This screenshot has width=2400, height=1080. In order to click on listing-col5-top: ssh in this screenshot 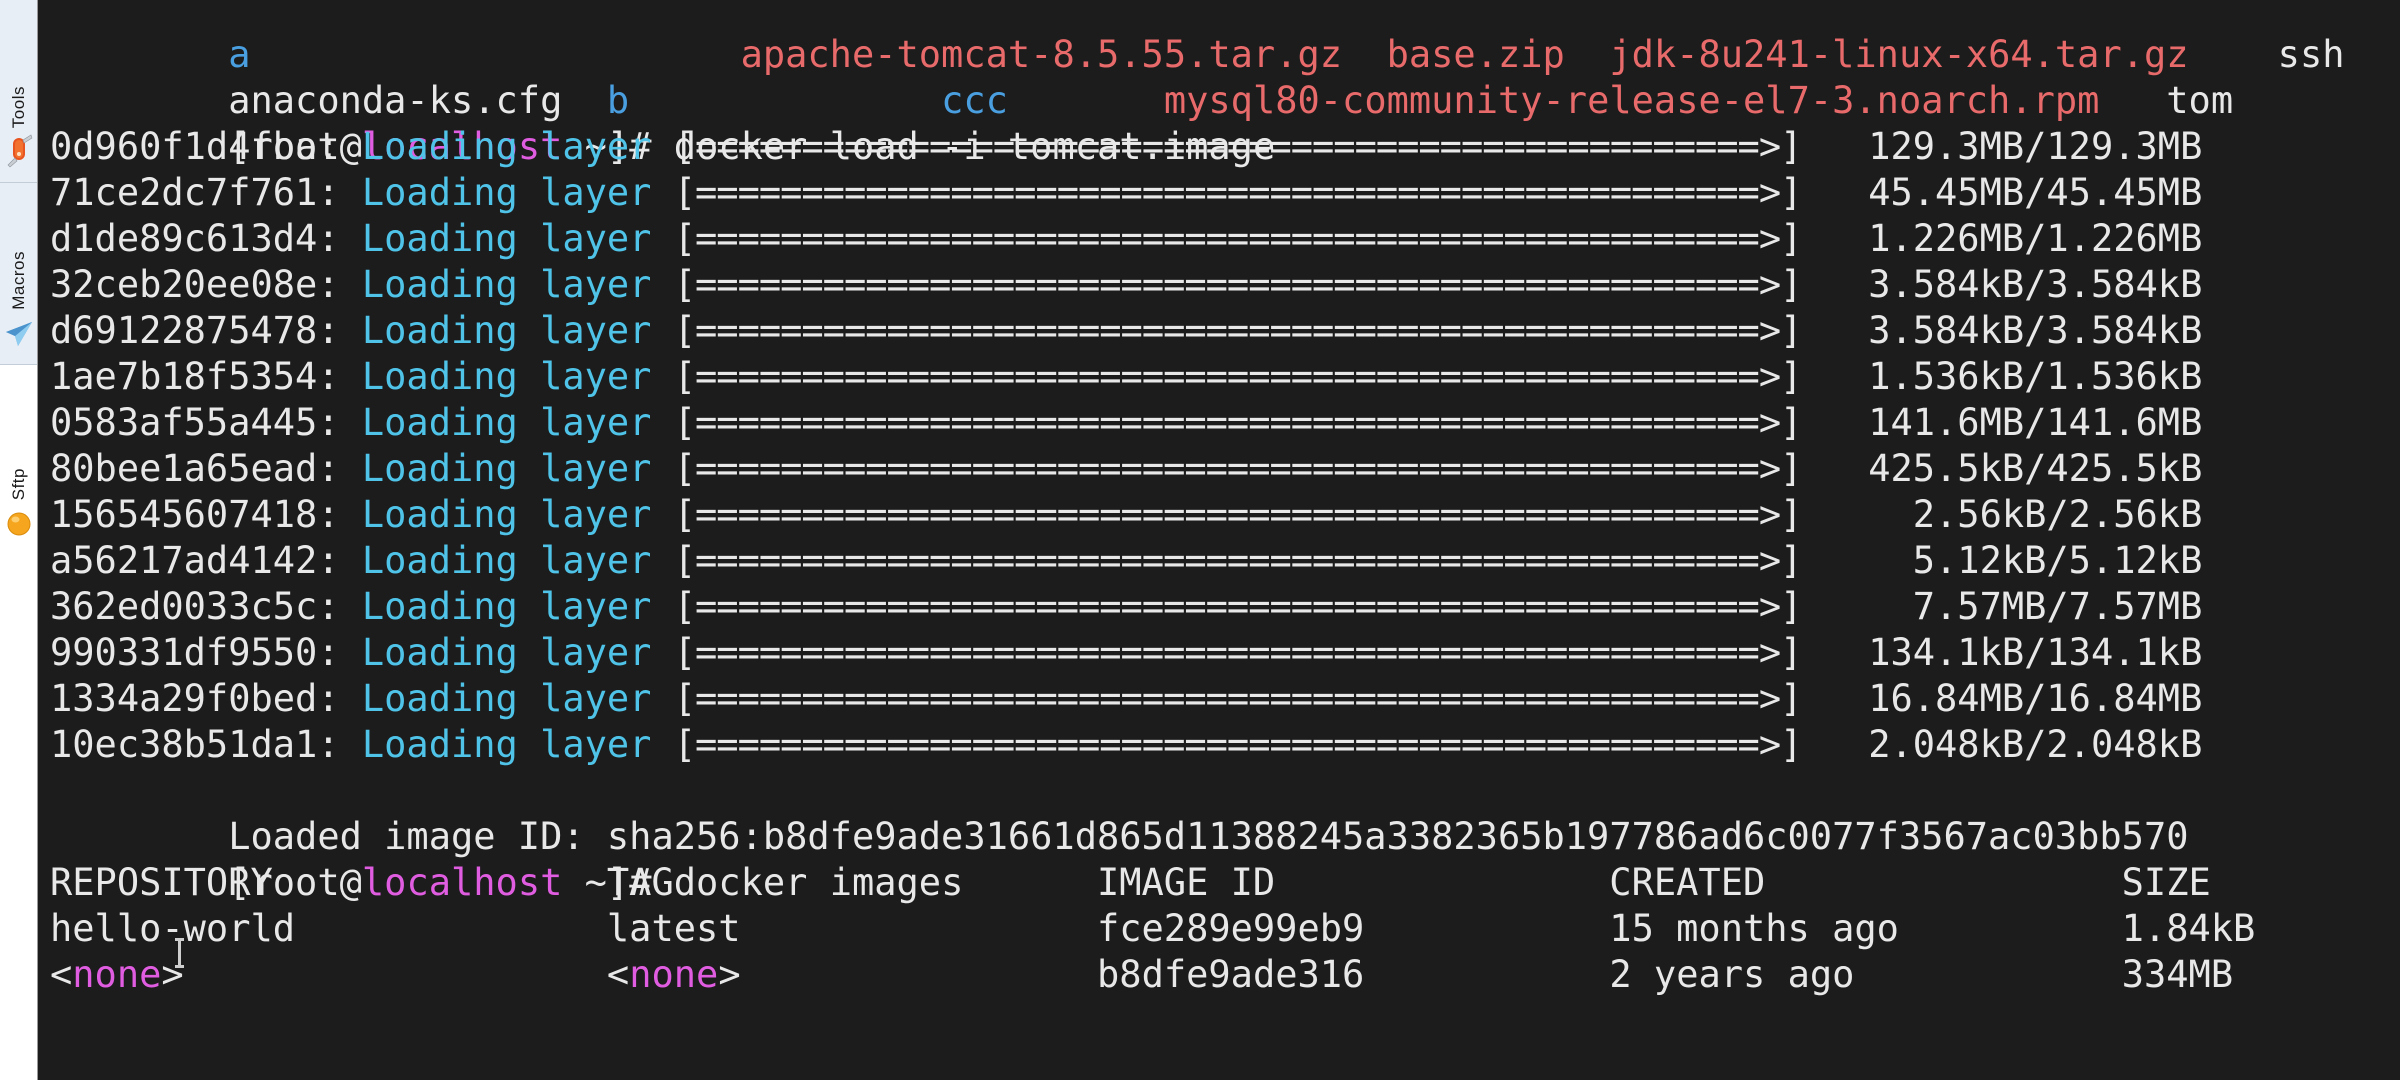, I will do `click(2311, 54)`.